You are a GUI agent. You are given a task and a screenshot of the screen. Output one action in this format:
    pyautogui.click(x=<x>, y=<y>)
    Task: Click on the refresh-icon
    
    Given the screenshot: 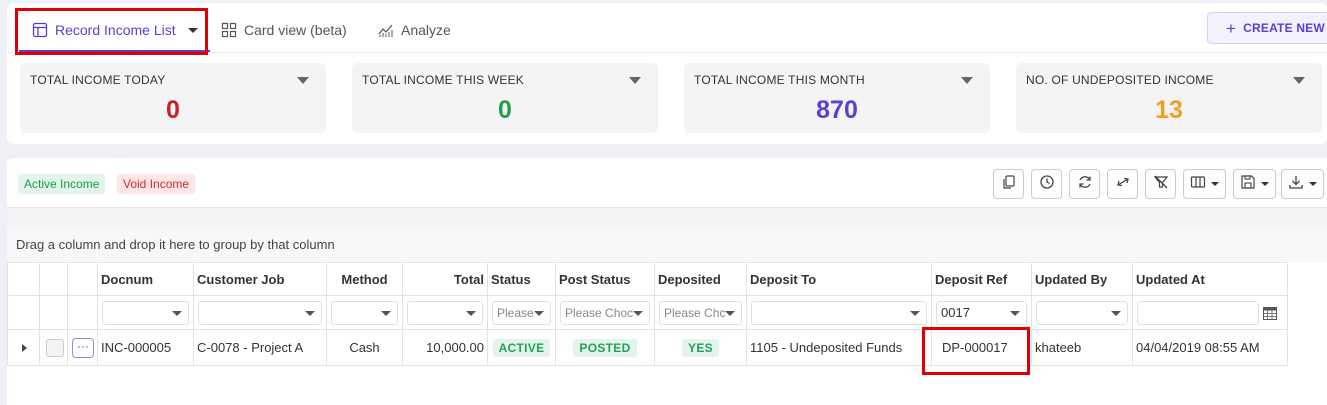 What is the action you would take?
    pyautogui.click(x=1085, y=184)
    